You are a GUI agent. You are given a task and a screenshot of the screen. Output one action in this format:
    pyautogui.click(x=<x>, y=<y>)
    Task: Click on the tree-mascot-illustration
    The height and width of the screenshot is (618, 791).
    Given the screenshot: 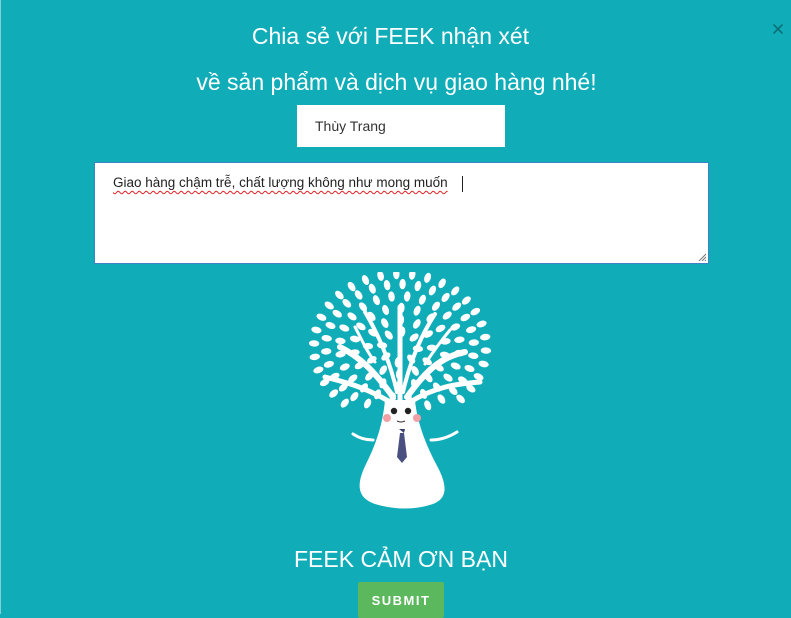 What is the action you would take?
    pyautogui.click(x=400, y=390)
    